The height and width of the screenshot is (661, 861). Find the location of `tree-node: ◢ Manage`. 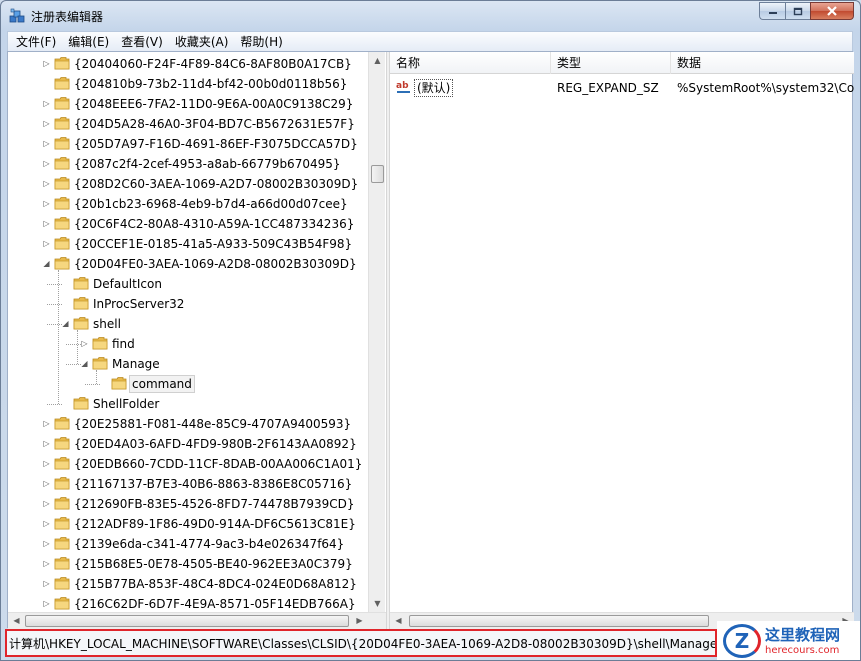

tree-node: ◢ Manage is located at coordinates (188, 364).